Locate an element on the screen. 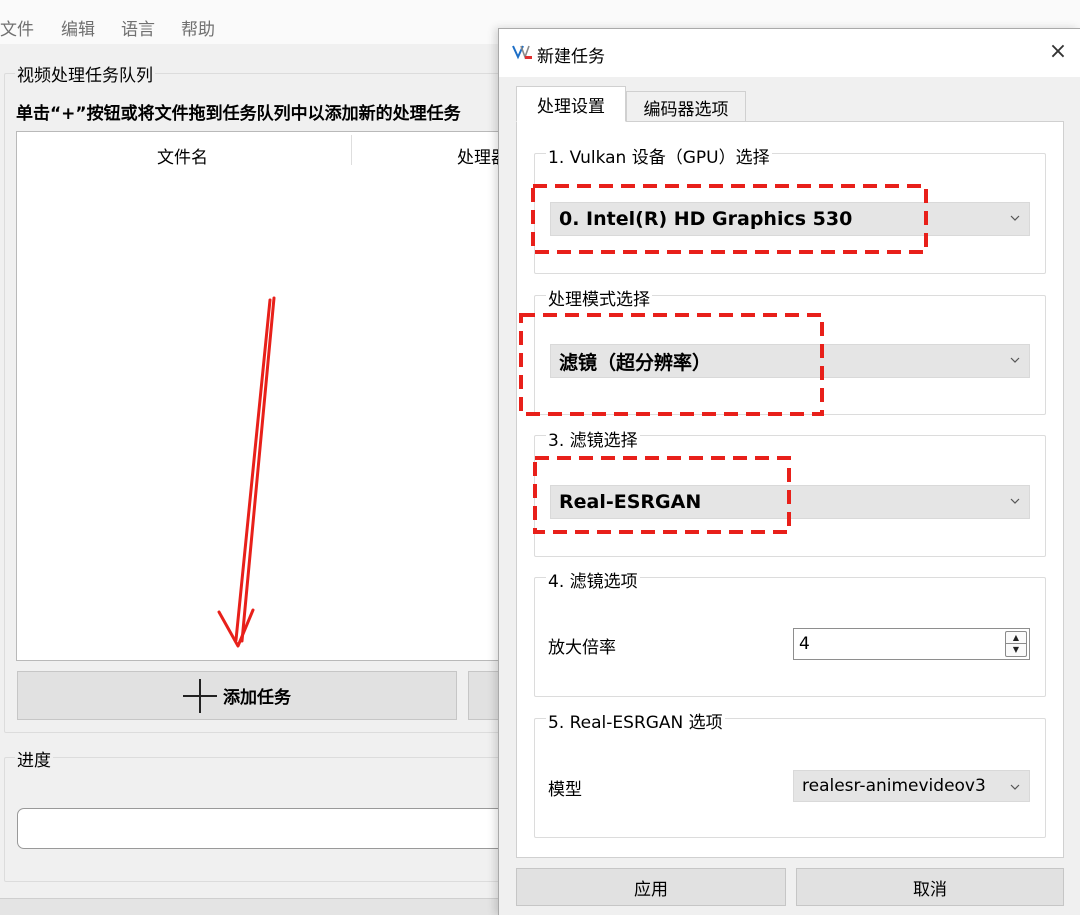 The width and height of the screenshot is (1080, 915). filter-section-title: 3. 滤镜选择 is located at coordinates (593, 438).